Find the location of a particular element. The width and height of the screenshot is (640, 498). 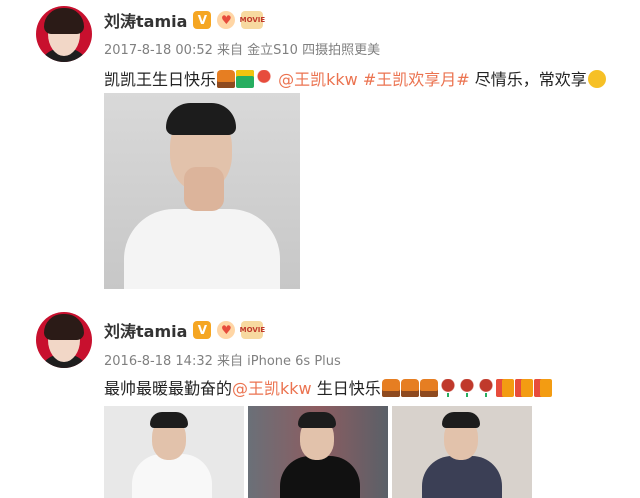

post-text-start: 最帅最暖最勤奋的 is located at coordinates (168, 388).